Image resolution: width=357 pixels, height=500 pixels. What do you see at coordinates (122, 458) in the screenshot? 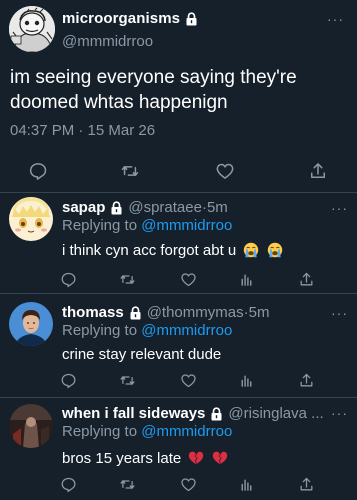
I see `reply-text-content: bros 15 years late` at bounding box center [122, 458].